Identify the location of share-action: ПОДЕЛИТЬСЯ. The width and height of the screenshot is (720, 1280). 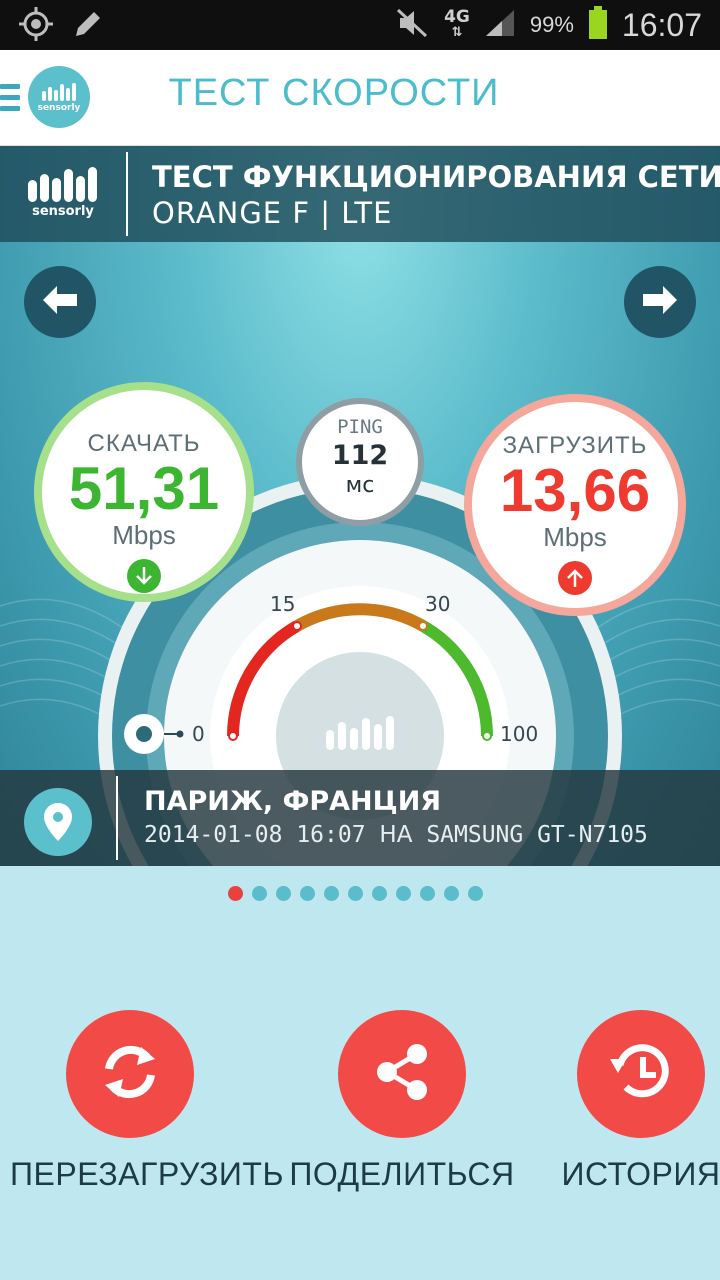
(402, 1101).